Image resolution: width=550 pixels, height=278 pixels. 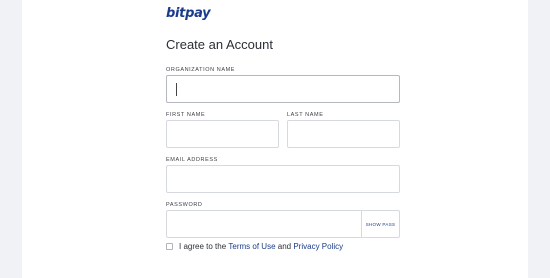 What do you see at coordinates (192, 160) in the screenshot?
I see `email-address-label: EMAIL ADDRESS` at bounding box center [192, 160].